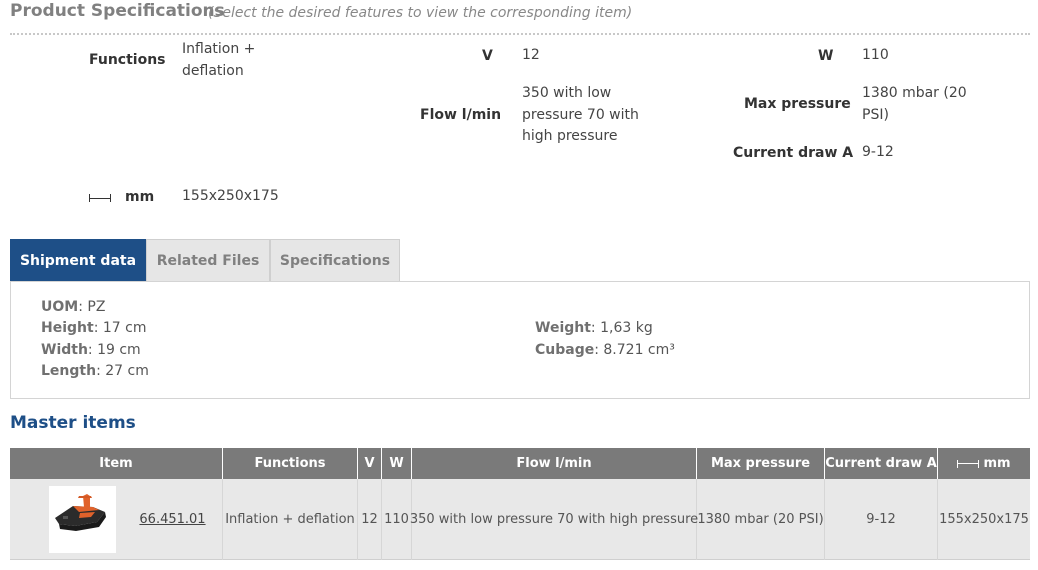 Image resolution: width=1038 pixels, height=570 pixels. Describe the element at coordinates (120, 328) in the screenshot. I see `height-value: : 17 cm` at that location.